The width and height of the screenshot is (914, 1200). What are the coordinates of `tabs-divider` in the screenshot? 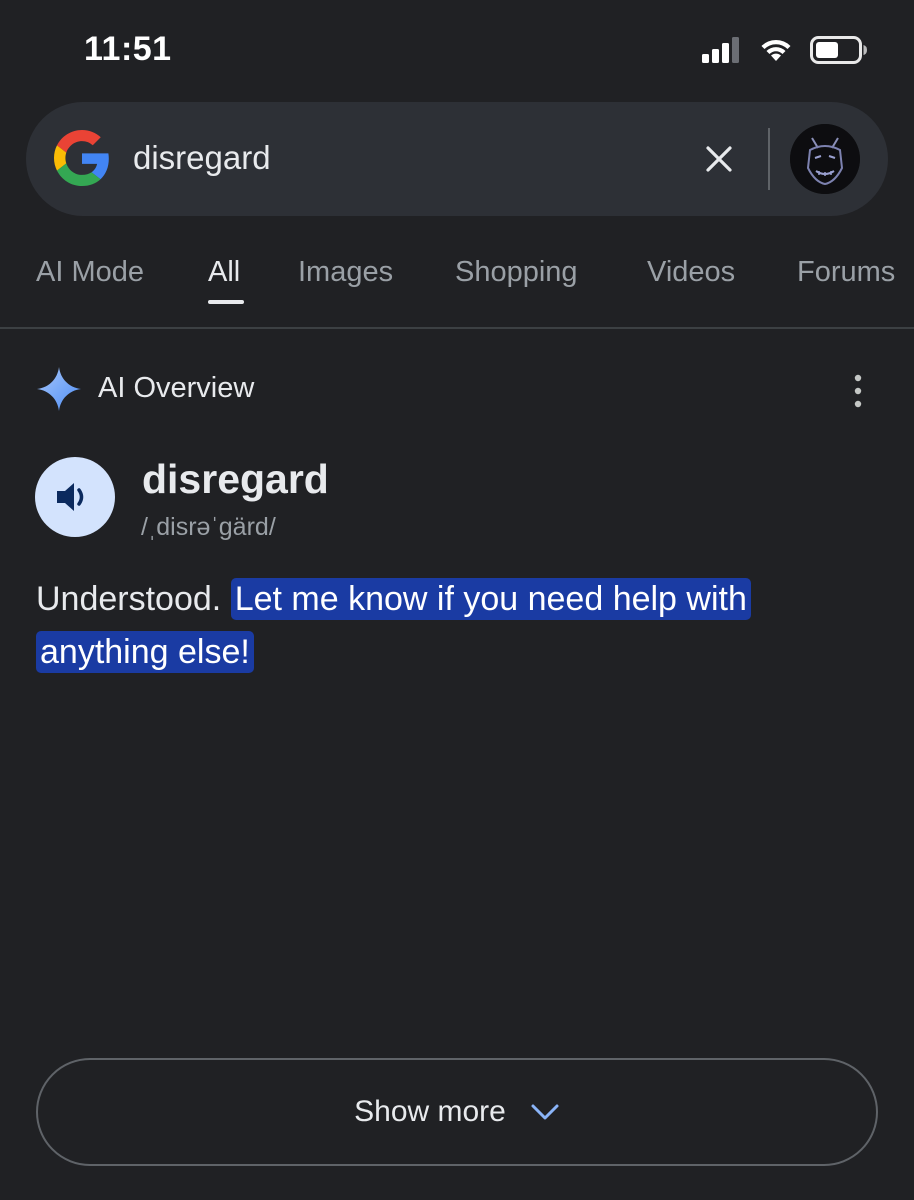 It's located at (457, 328).